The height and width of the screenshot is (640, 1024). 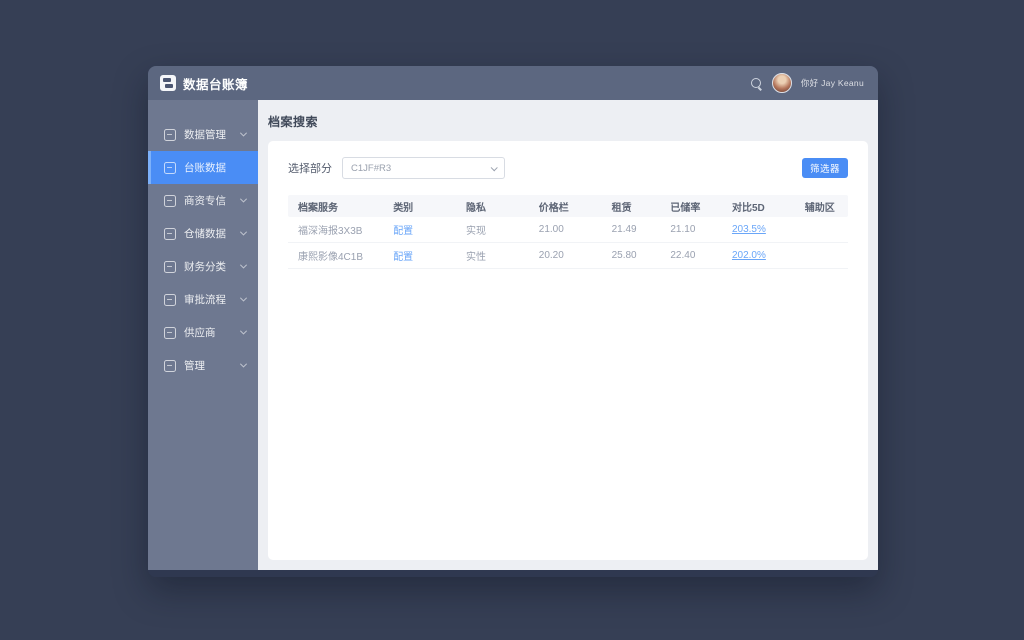 I want to click on user-avatar, so click(x=781, y=83).